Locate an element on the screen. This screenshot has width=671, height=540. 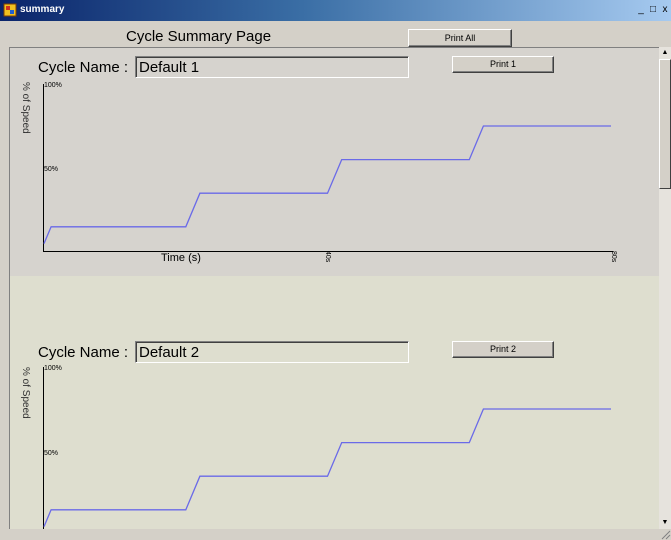
cycle-name-field: Default 1 is located at coordinates (272, 67).